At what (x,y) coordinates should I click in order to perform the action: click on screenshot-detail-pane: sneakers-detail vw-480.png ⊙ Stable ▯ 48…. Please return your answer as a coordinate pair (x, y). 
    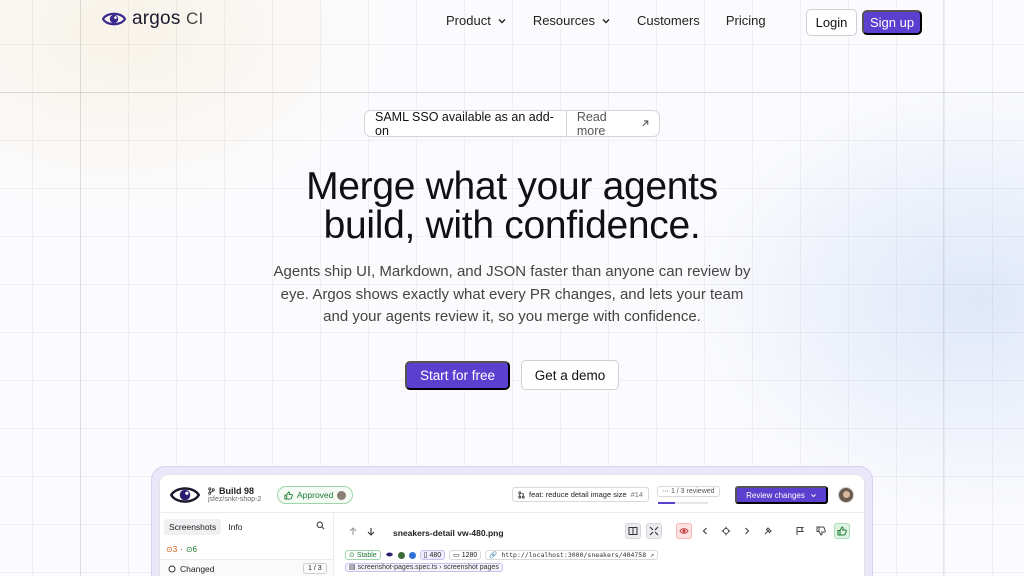
    Looking at the image, I should click on (599, 544).